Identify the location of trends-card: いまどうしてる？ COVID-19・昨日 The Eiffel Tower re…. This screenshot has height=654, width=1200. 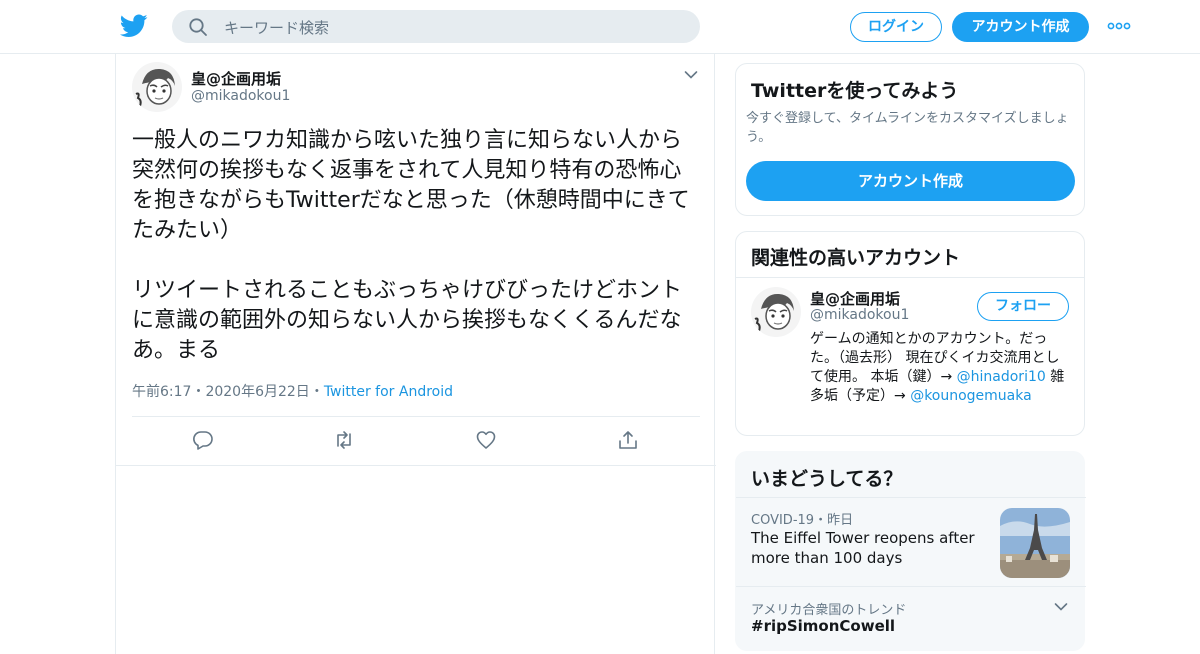
(910, 551).